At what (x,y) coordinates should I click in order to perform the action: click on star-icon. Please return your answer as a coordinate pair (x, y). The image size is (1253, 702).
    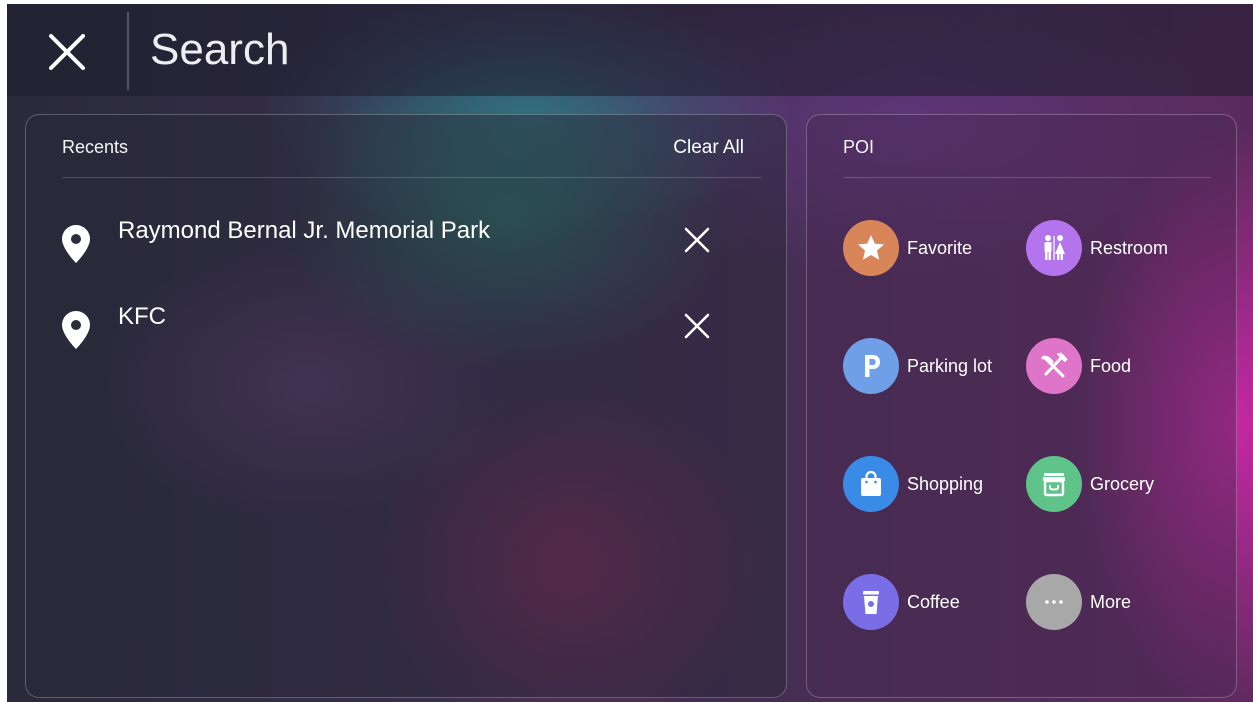
    Looking at the image, I should click on (871, 247).